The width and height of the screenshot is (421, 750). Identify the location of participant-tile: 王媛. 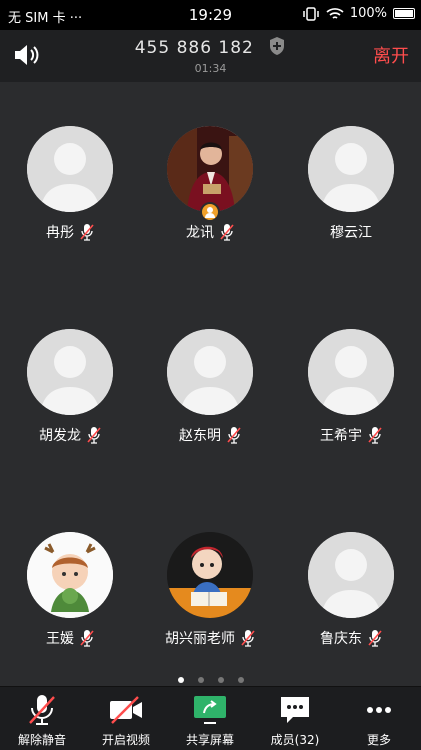
(70, 567).